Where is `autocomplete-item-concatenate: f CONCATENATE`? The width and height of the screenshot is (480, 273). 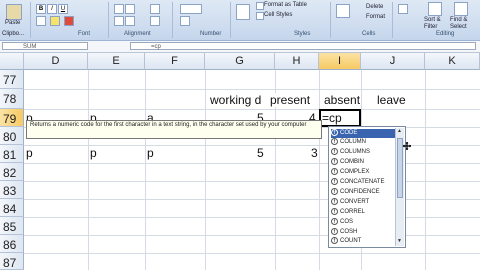
autocomplete-item-concatenate: f CONCATENATE is located at coordinates (363, 182).